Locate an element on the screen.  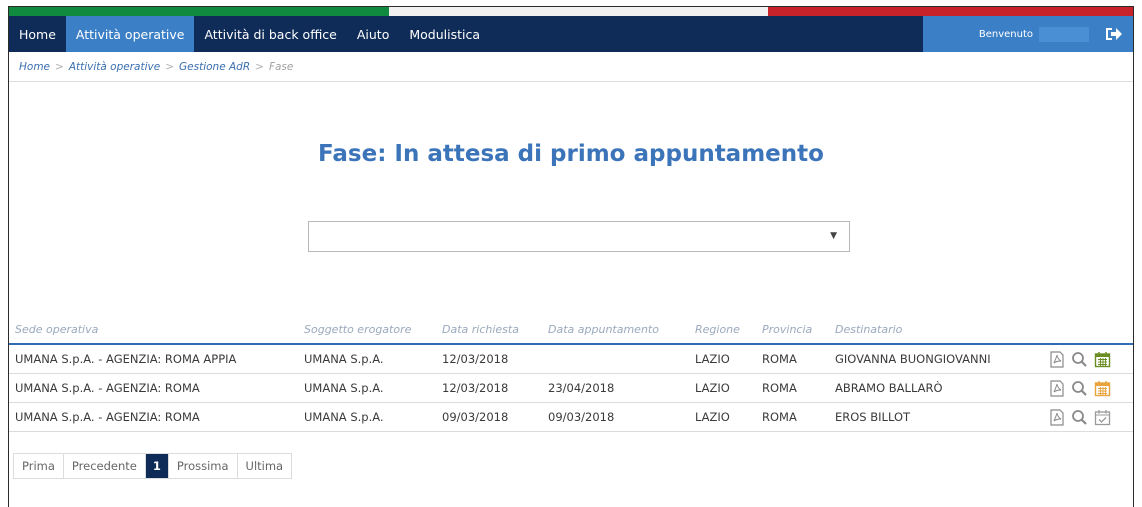
logout-icon is located at coordinates (1113, 34).